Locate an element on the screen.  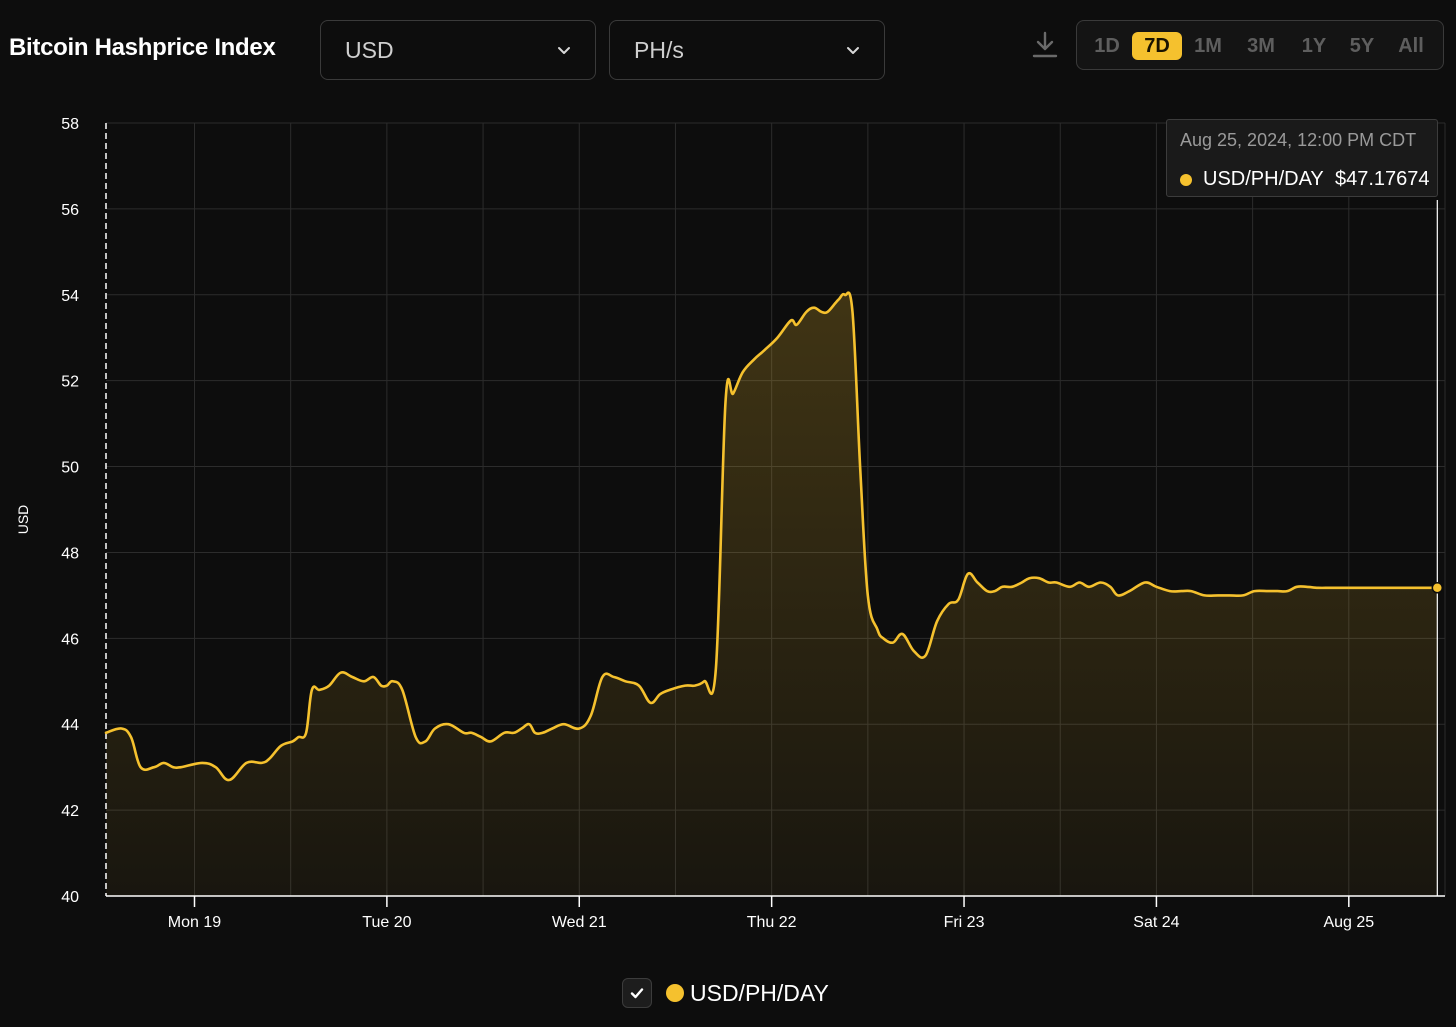
tooltip-series-label: USD/PH/DAY is located at coordinates (1263, 179).